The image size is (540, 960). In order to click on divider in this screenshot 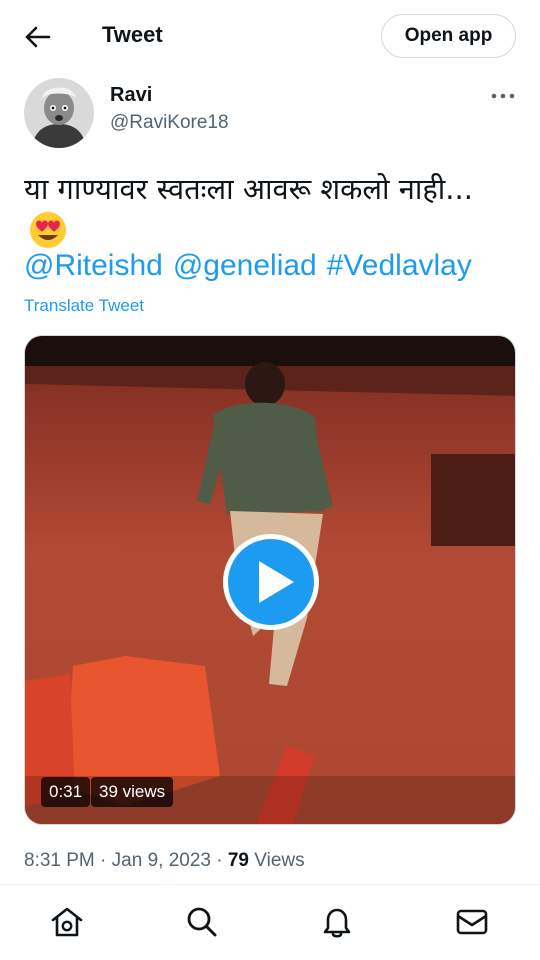, I will do `click(270, 884)`.